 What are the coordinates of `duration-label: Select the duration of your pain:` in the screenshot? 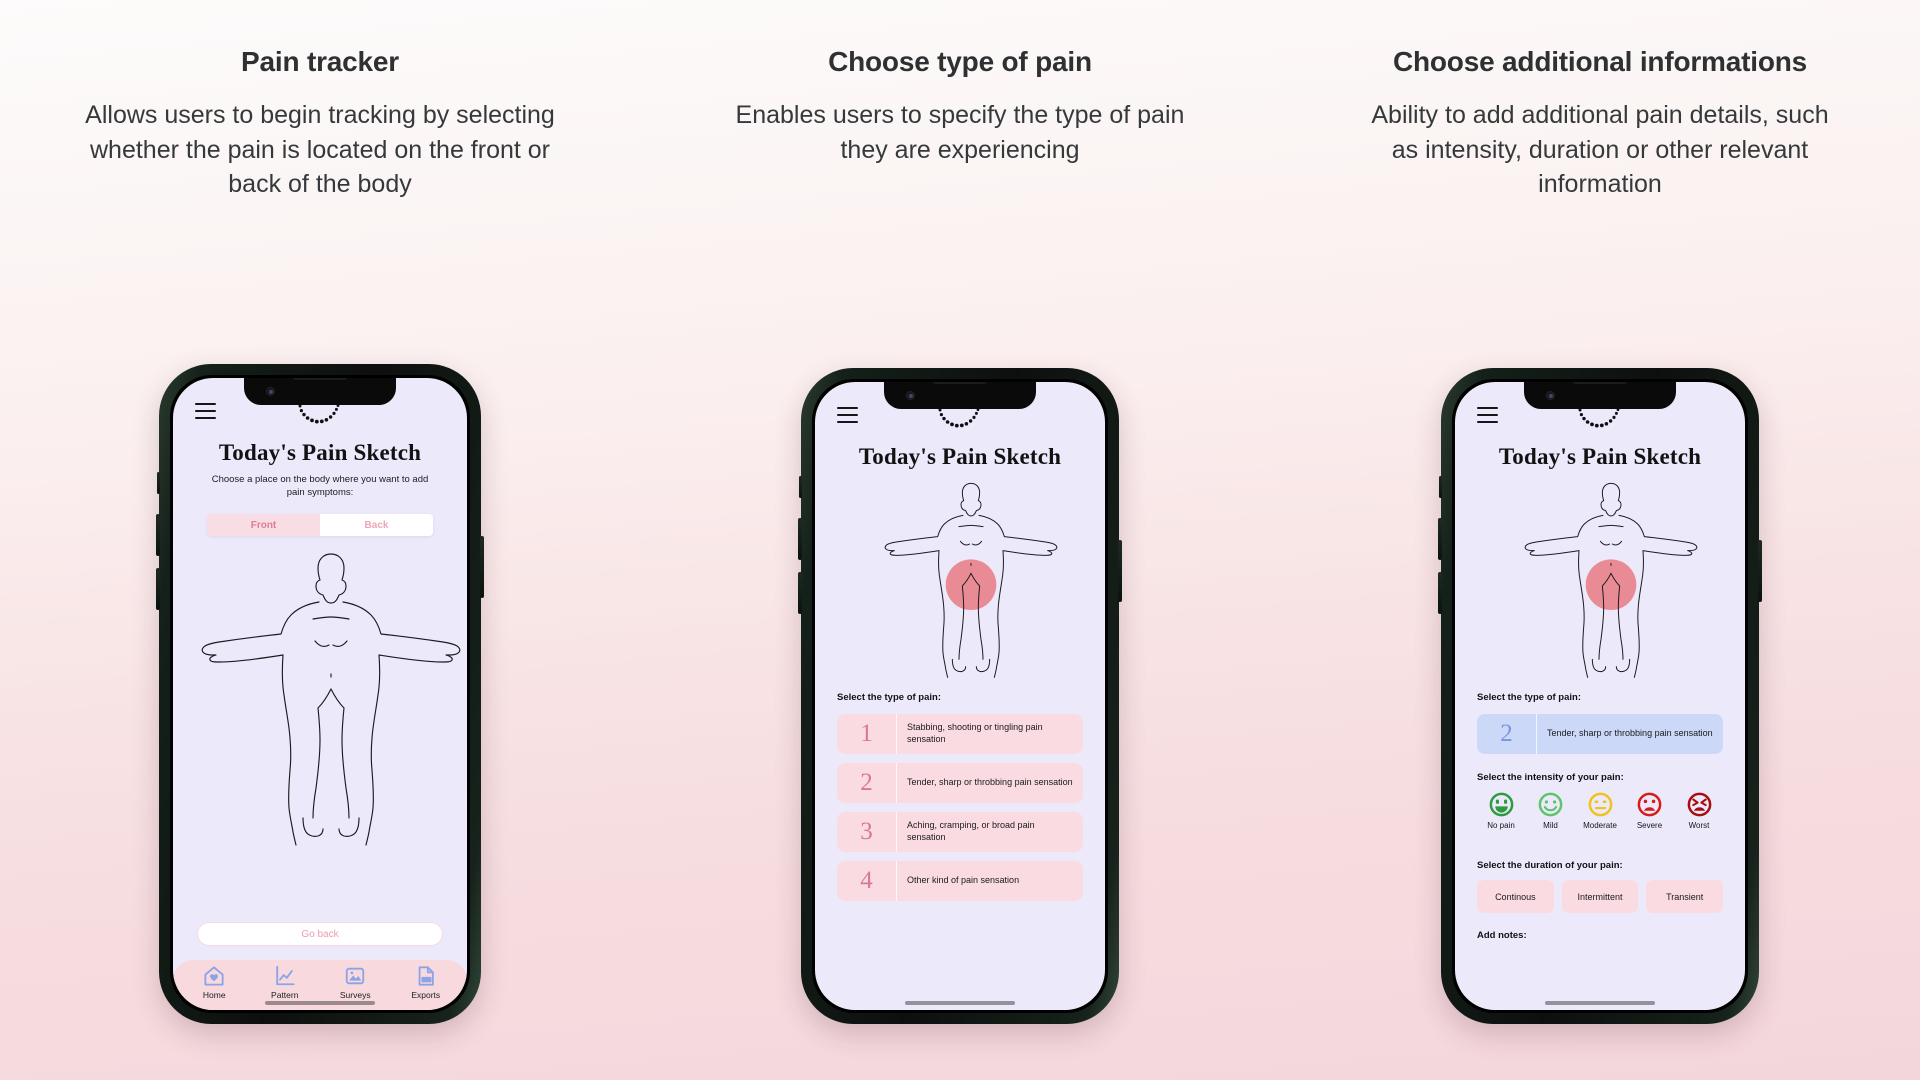 It's located at (1550, 865).